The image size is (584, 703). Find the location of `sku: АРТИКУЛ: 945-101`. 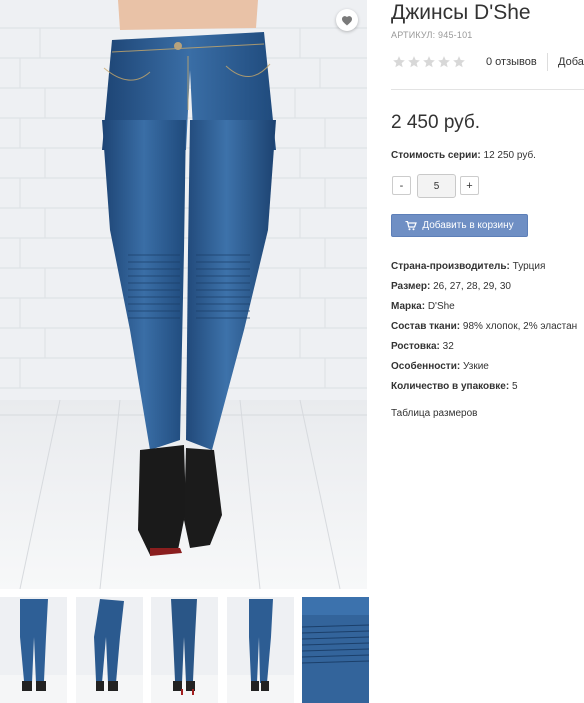

sku: АРТИКУЛ: 945-101 is located at coordinates (431, 35).